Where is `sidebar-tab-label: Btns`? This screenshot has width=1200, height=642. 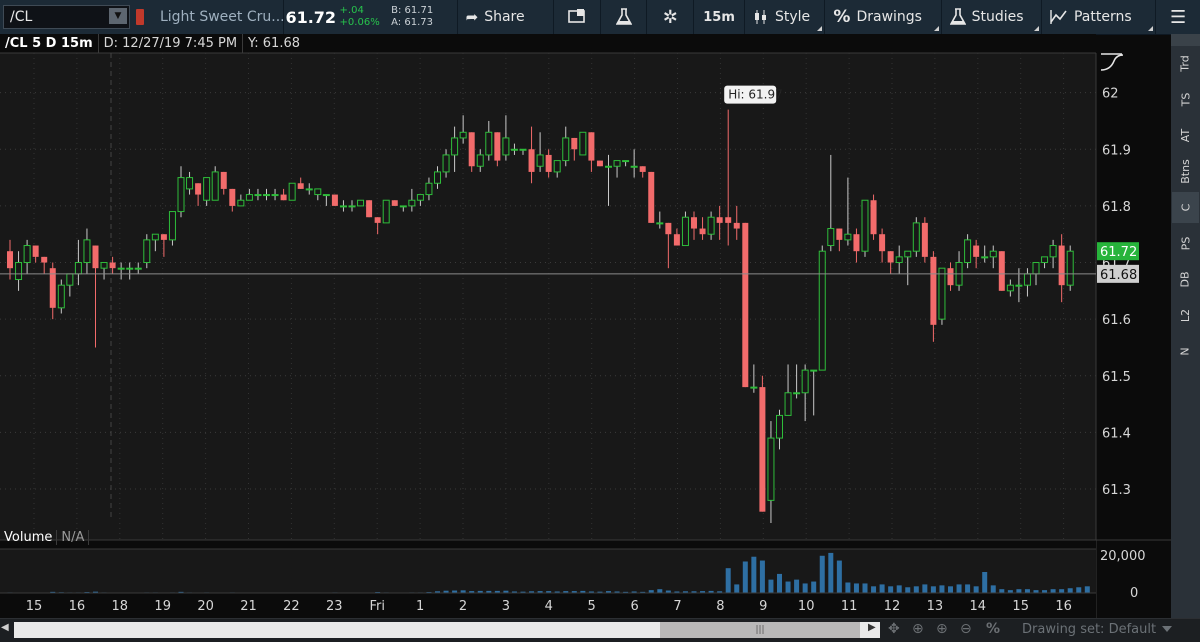 sidebar-tab-label: Btns is located at coordinates (1185, 171).